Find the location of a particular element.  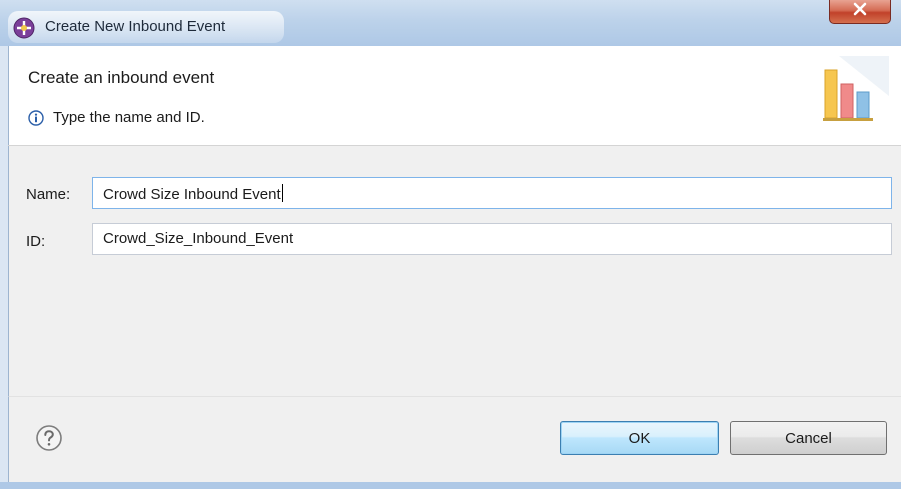

cancel-button: Cancel is located at coordinates (808, 438).